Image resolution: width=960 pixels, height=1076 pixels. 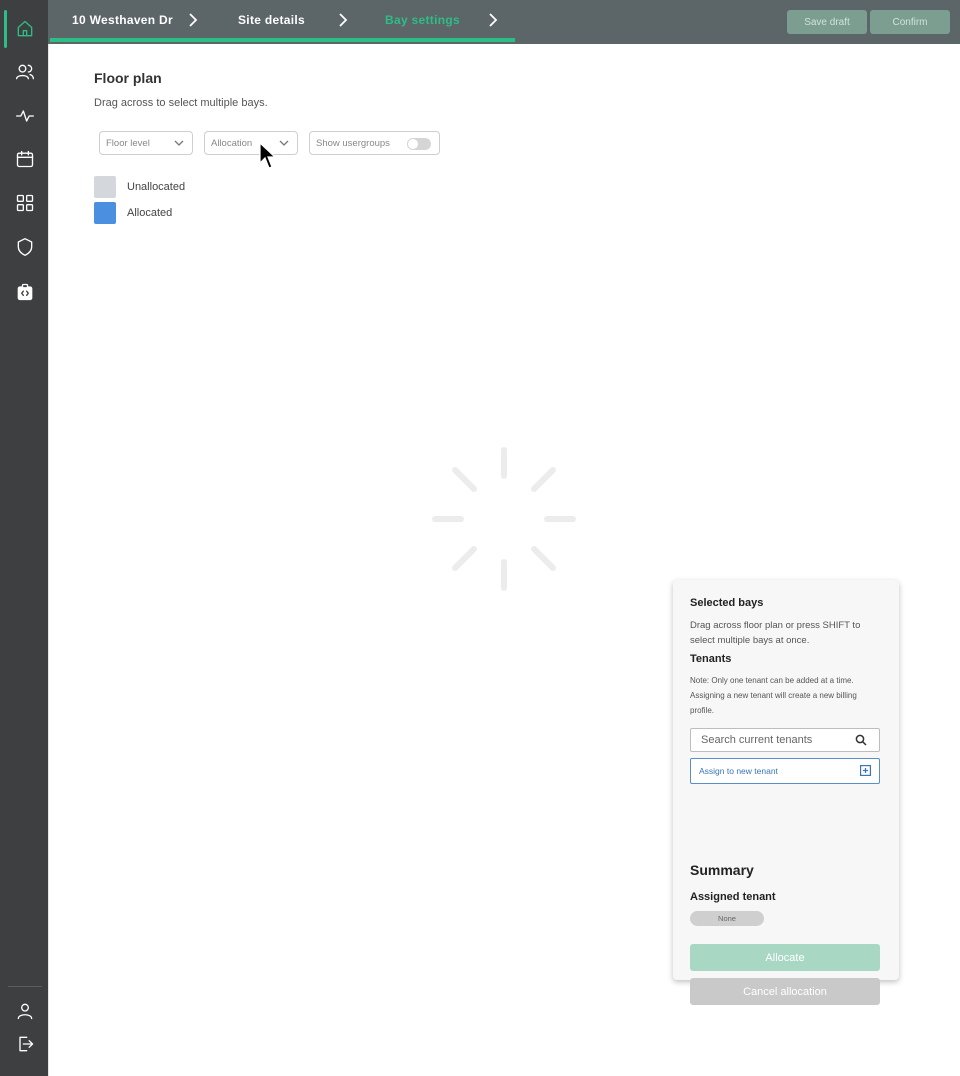 What do you see at coordinates (25, 986) in the screenshot?
I see `sidebar-divider` at bounding box center [25, 986].